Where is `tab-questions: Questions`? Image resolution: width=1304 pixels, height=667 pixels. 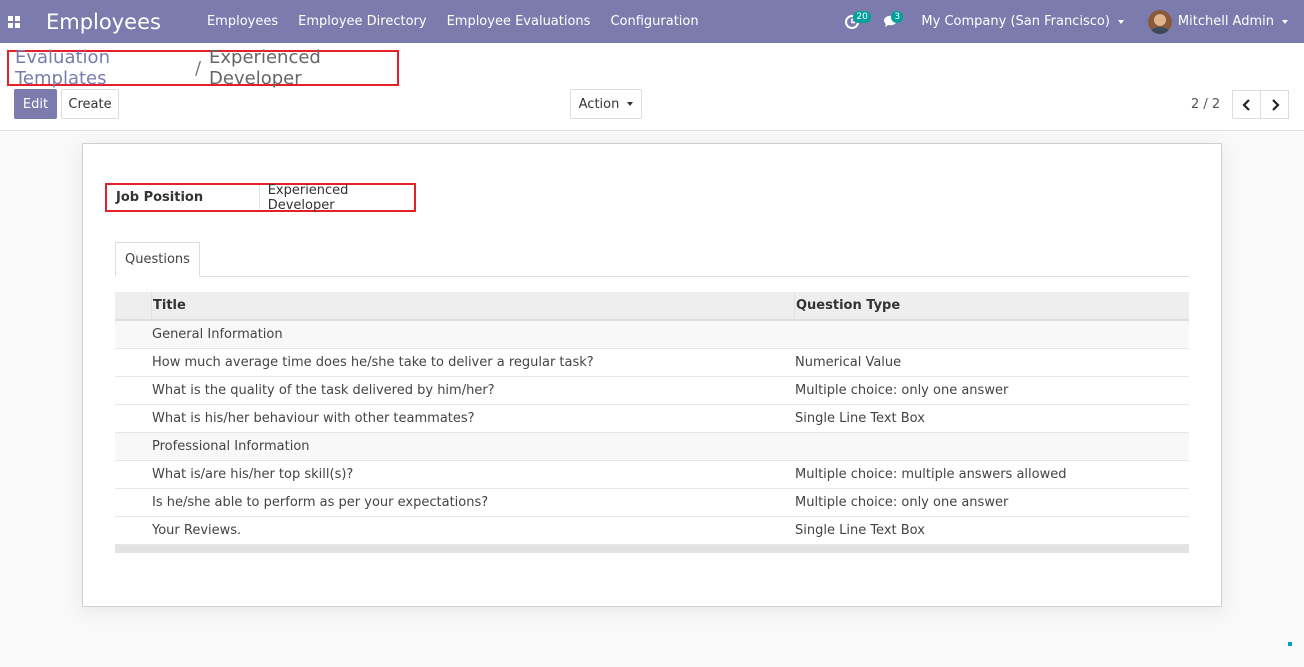 tab-questions: Questions is located at coordinates (157, 259).